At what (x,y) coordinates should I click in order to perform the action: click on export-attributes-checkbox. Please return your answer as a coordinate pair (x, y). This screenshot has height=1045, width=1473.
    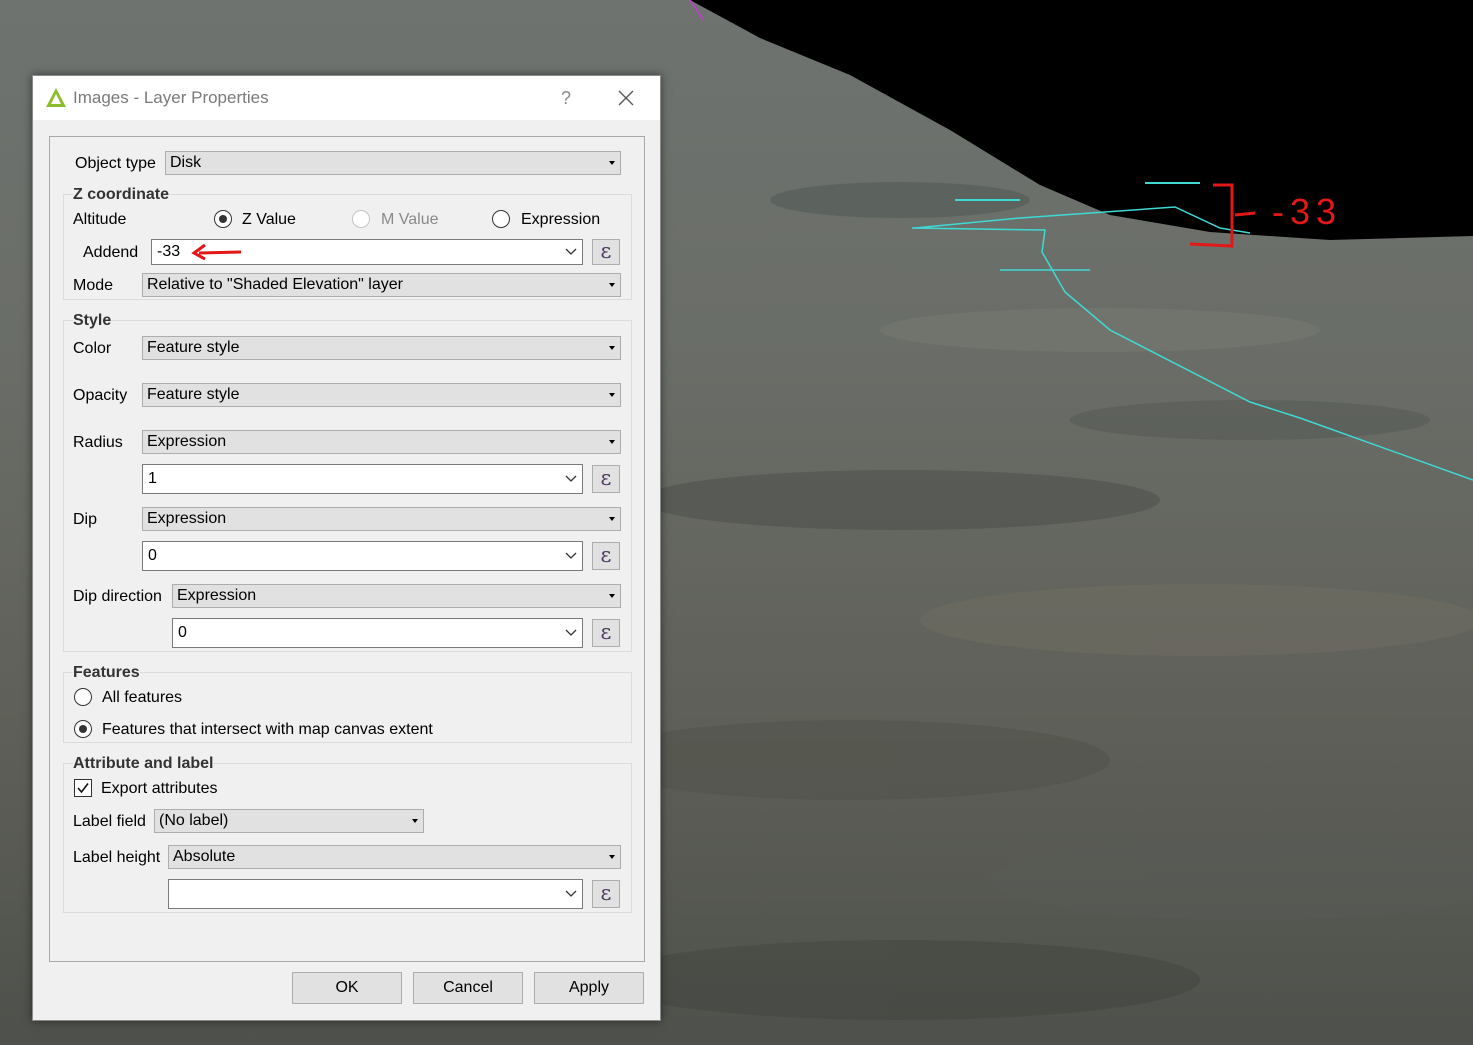
    Looking at the image, I should click on (83, 788).